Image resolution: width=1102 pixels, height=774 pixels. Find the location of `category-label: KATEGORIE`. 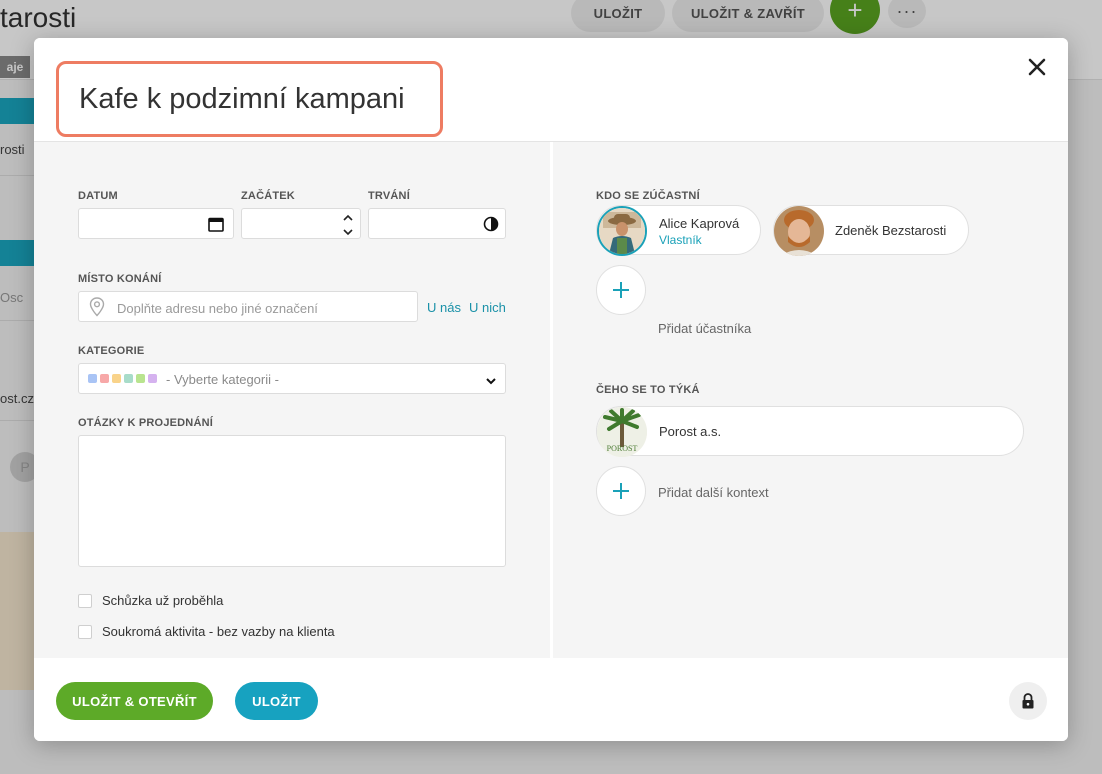

category-label: KATEGORIE is located at coordinates (111, 351).